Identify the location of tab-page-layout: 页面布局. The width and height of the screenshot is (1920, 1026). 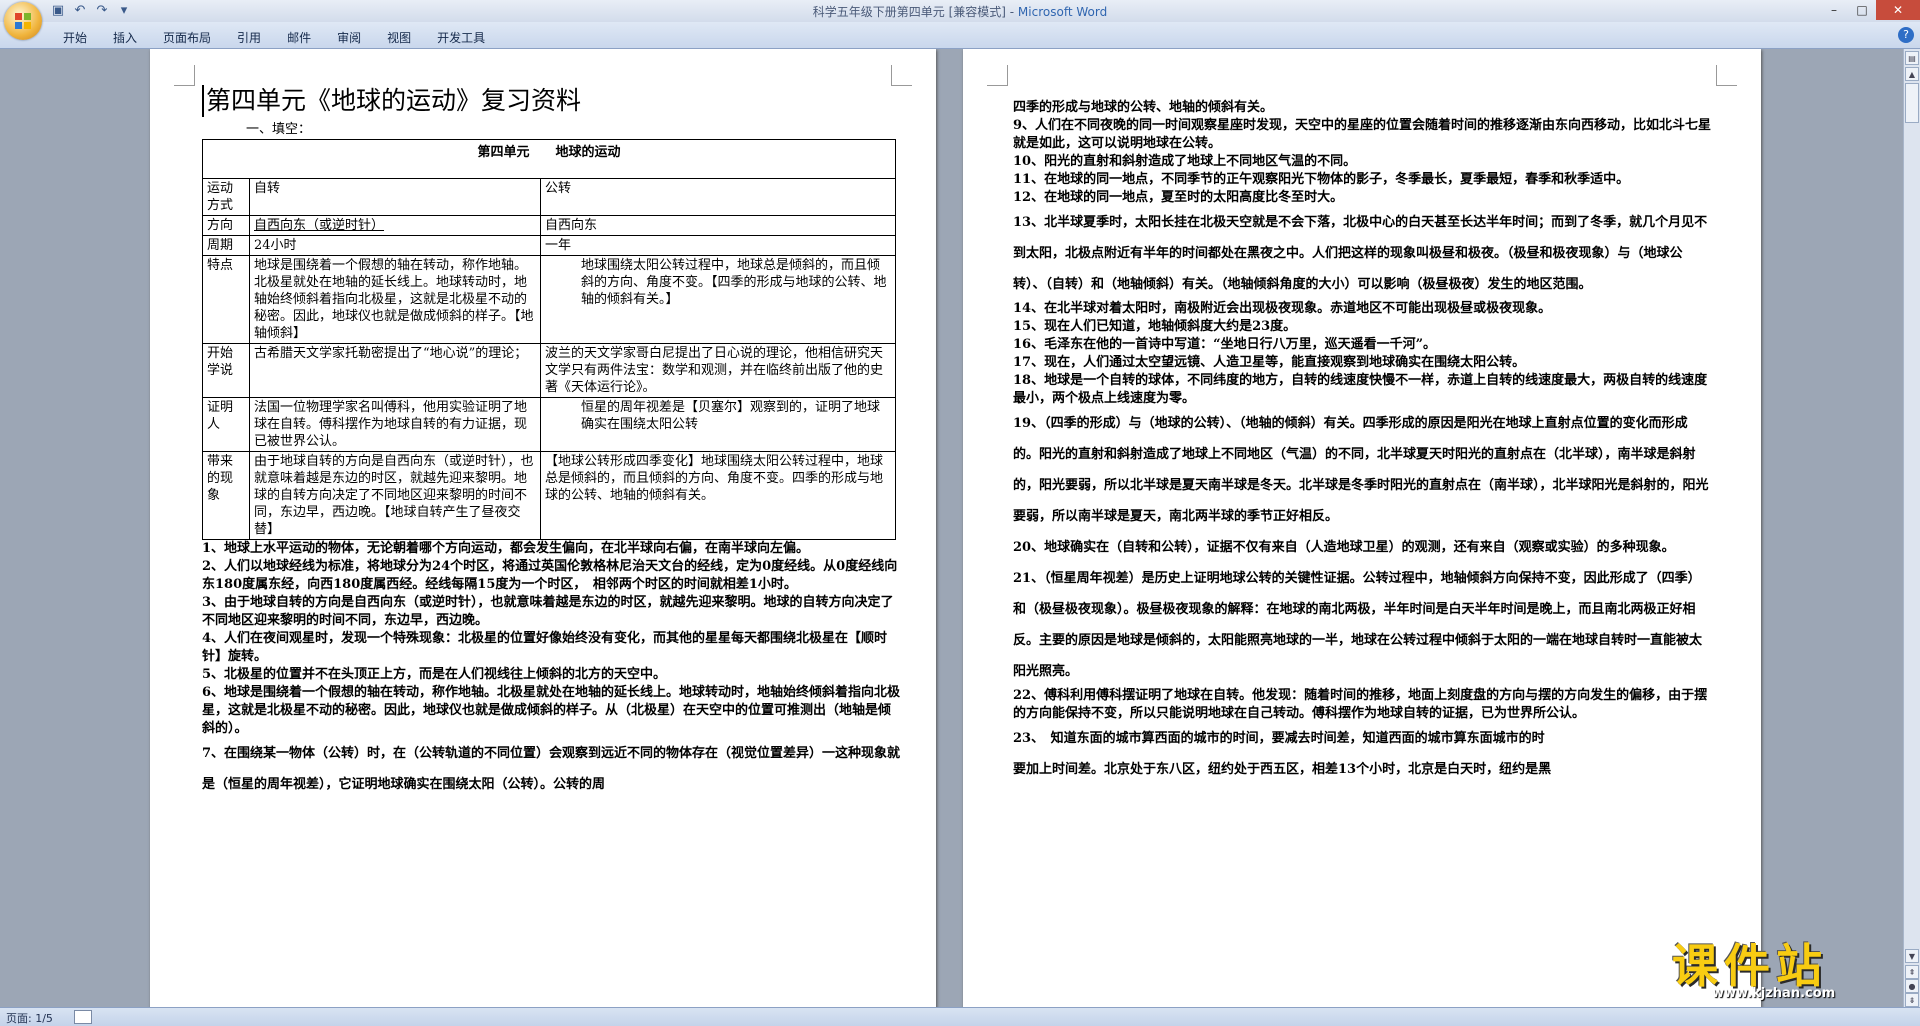
(187, 37).